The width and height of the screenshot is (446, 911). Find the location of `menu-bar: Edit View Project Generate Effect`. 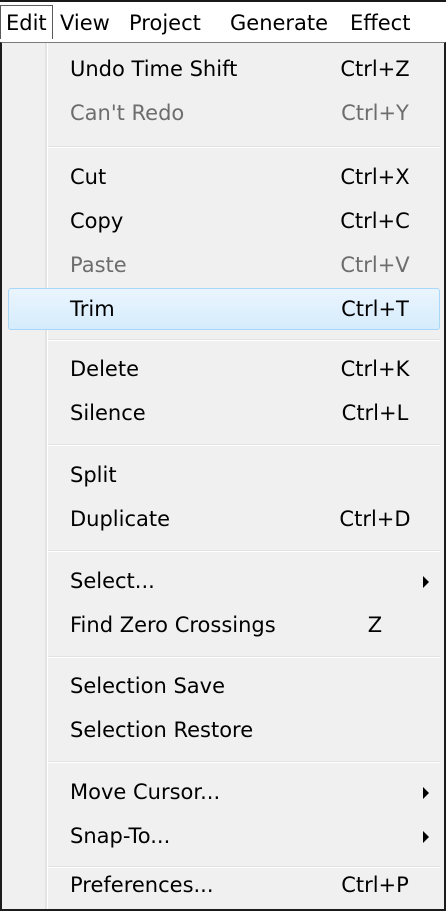

menu-bar: Edit View Project Generate Effect is located at coordinates (223, 22).